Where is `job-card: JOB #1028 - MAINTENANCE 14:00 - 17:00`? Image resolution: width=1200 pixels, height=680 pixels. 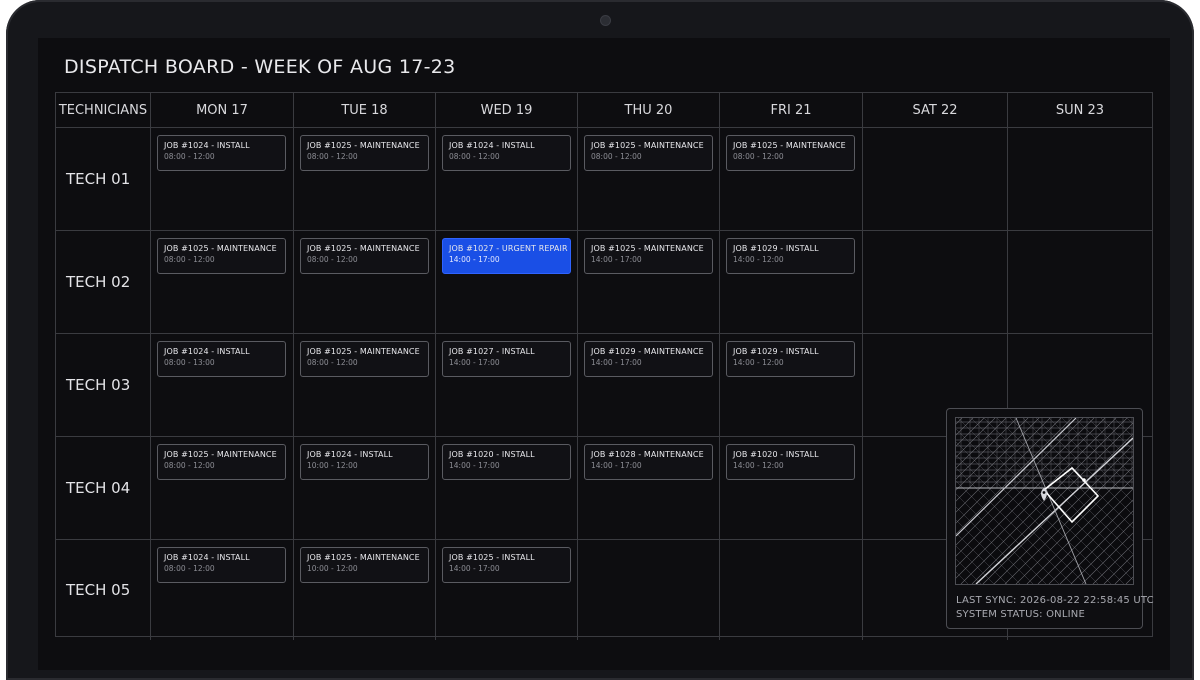 job-card: JOB #1028 - MAINTENANCE 14:00 - 17:00 is located at coordinates (648, 462).